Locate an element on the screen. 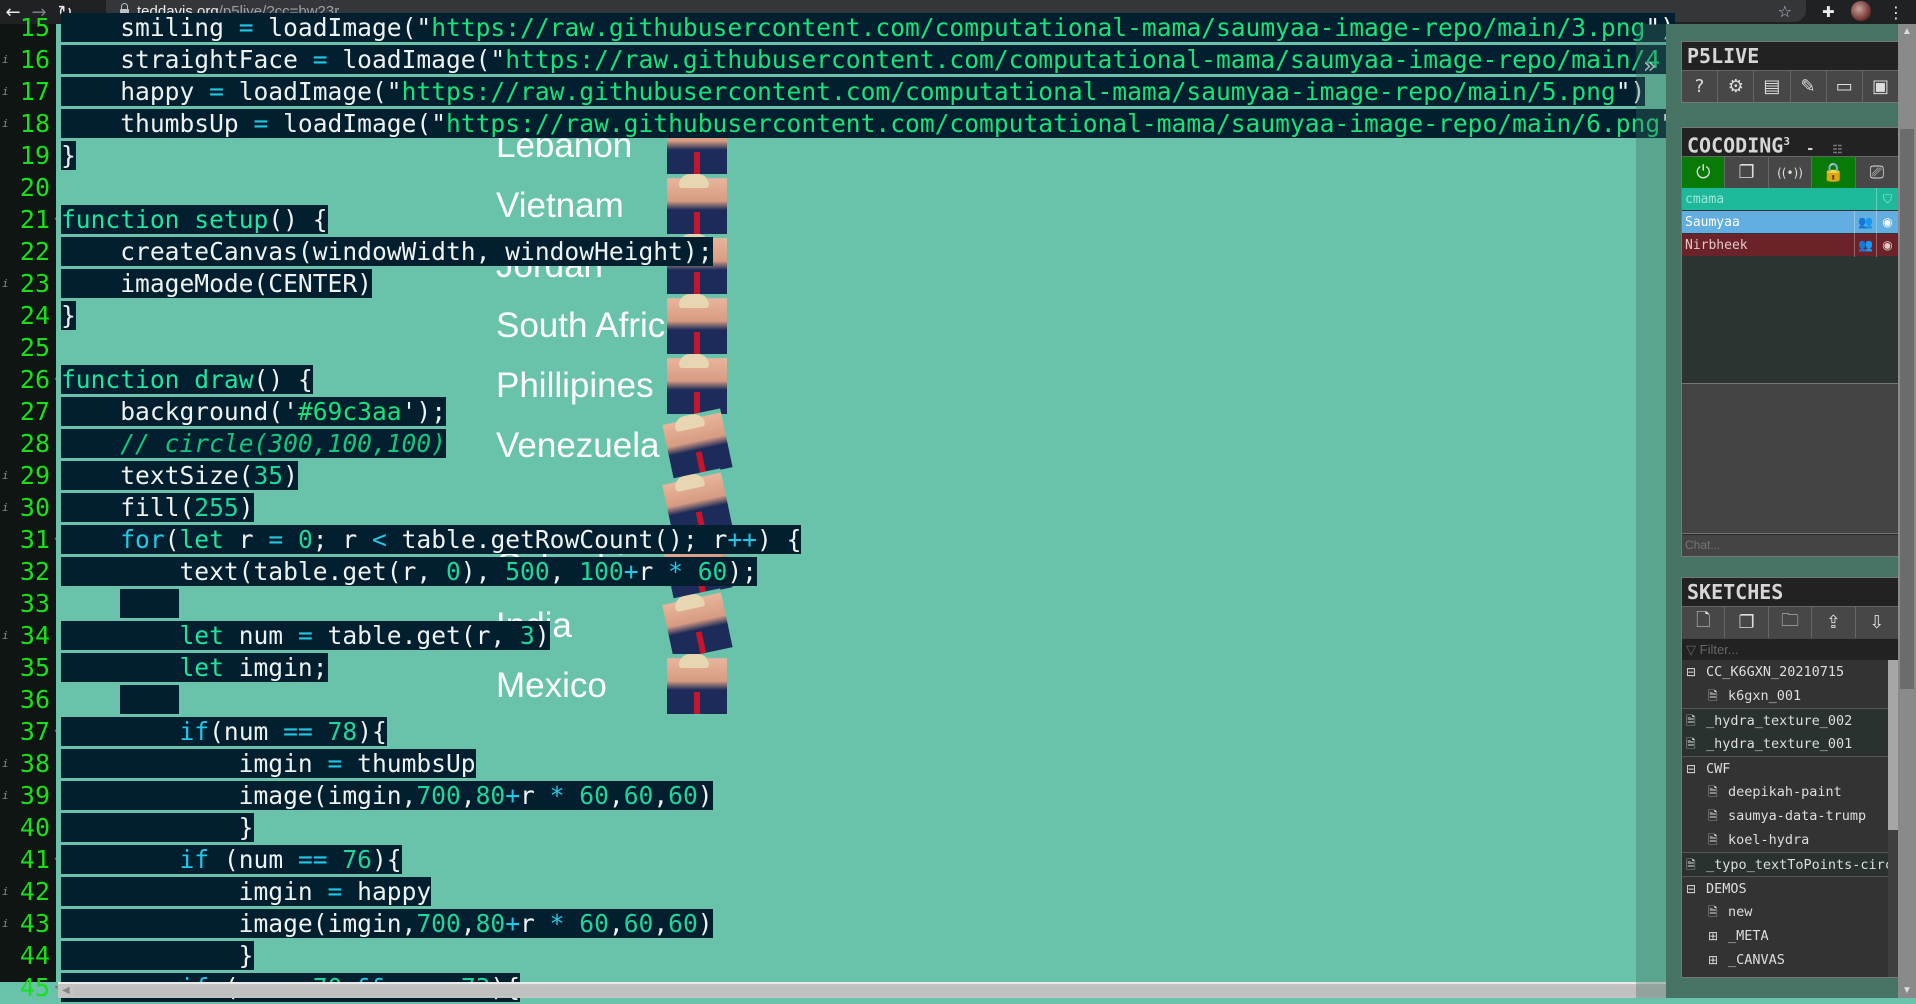  broadcast-button: ((•)) is located at coordinates (1790, 172).